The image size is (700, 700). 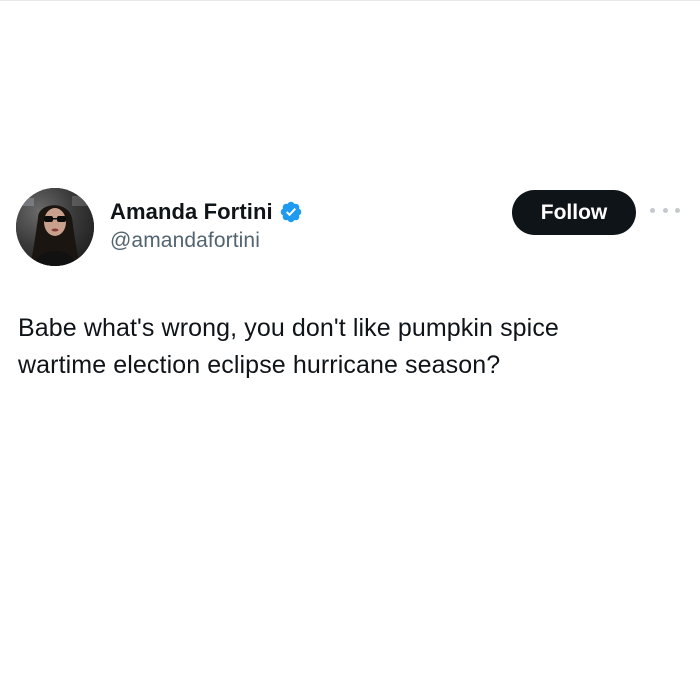 I want to click on avatar, so click(x=55, y=227).